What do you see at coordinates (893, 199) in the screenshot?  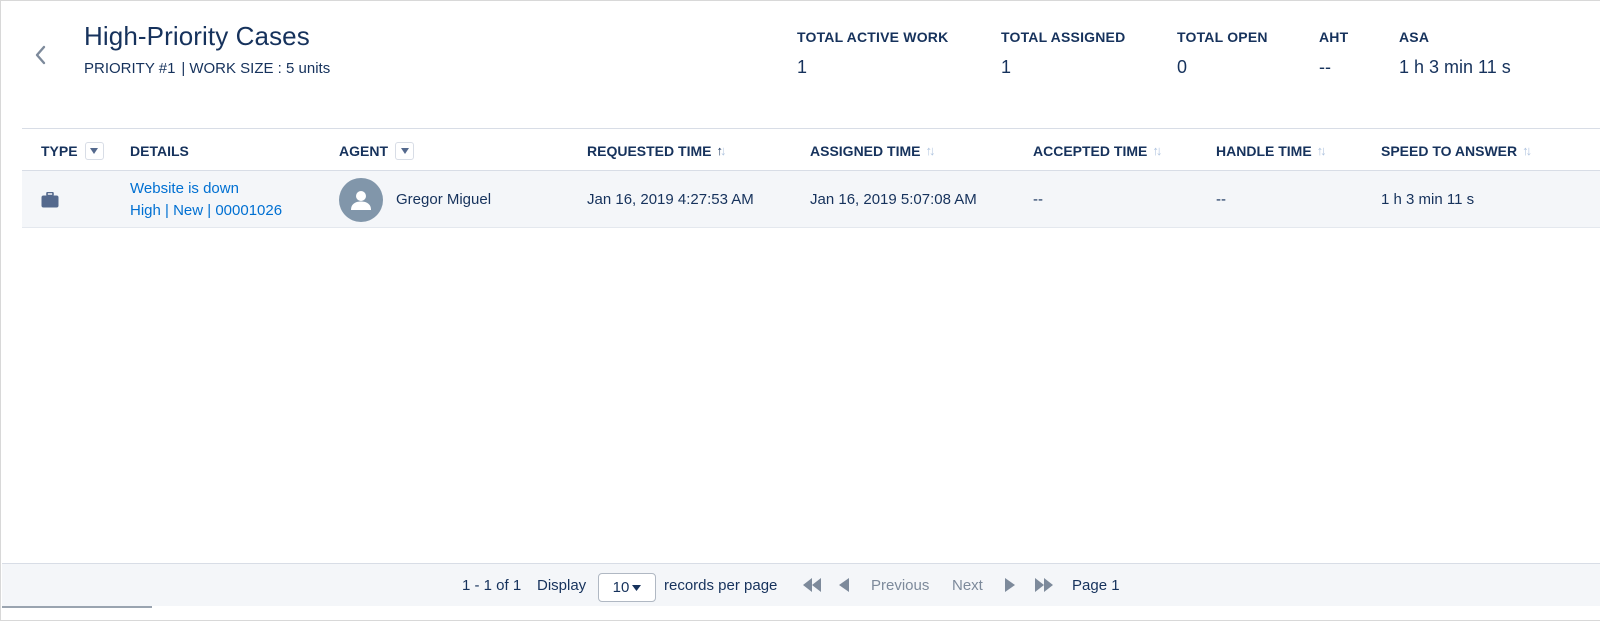 I see `assigned-time-cell: Jan 16, 2019 5:07:08 AM` at bounding box center [893, 199].